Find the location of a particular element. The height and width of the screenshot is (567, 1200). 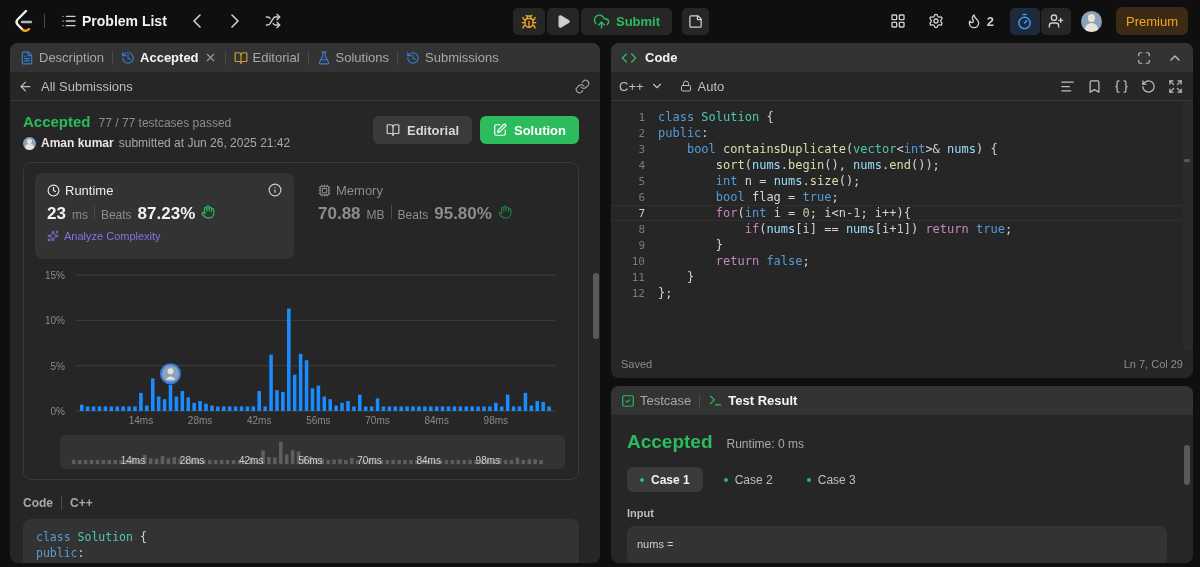

line-number: 3 is located at coordinates (641, 149).